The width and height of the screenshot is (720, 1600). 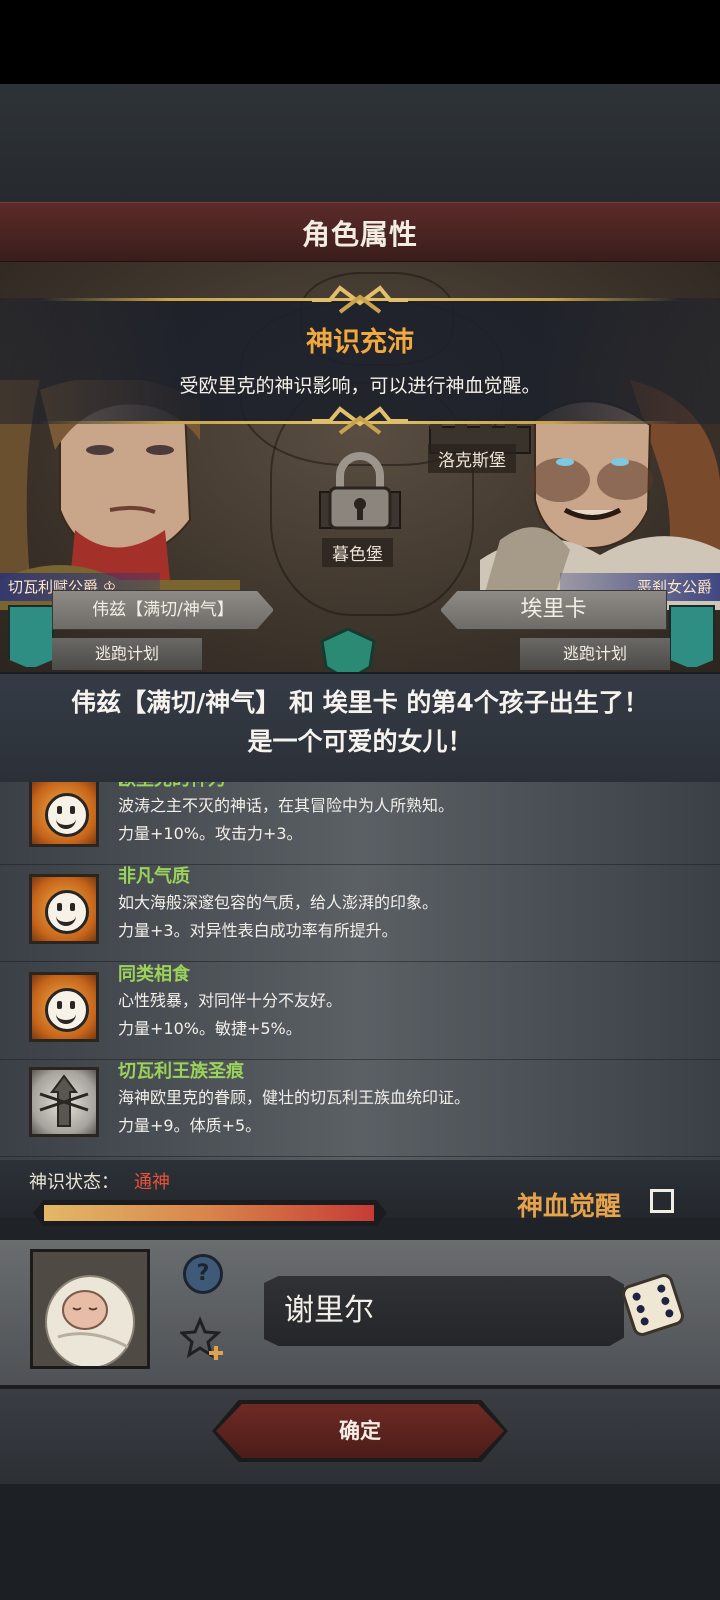 I want to click on trait-name: 非凡气质, so click(x=154, y=876).